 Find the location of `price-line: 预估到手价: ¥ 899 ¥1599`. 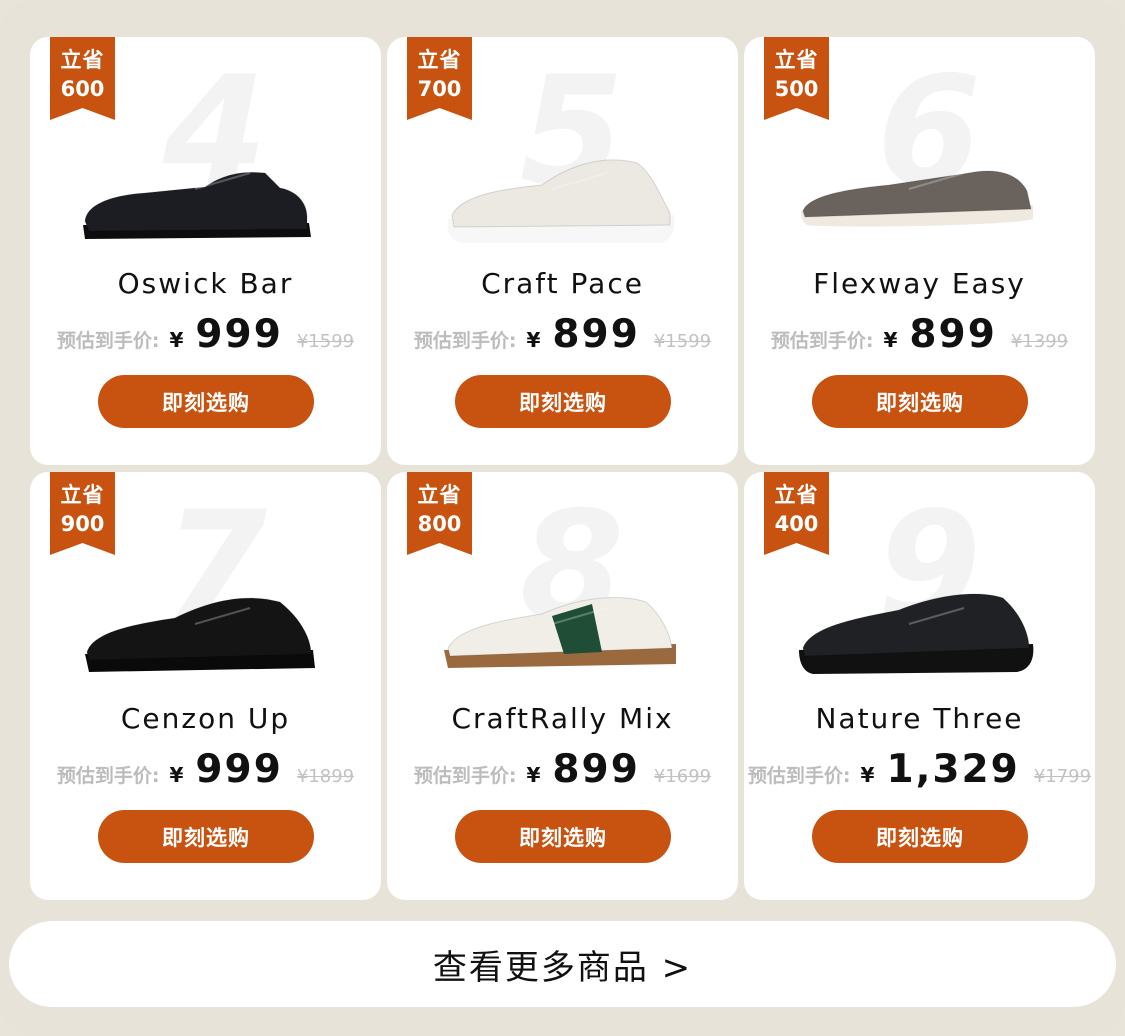

price-line: 预估到手价: ¥ 899 ¥1599 is located at coordinates (562, 338).